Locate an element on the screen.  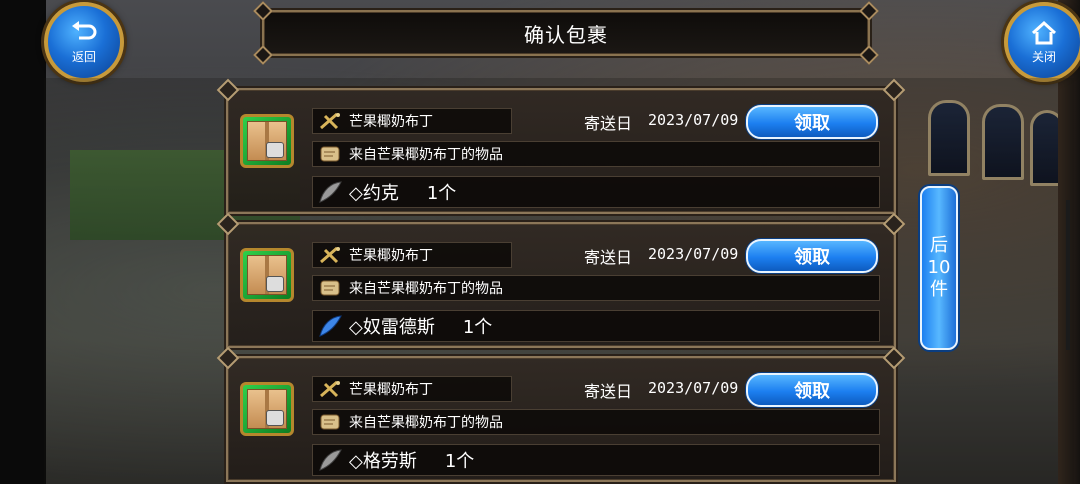
page-title: 确认包裹 is located at coordinates (566, 34).